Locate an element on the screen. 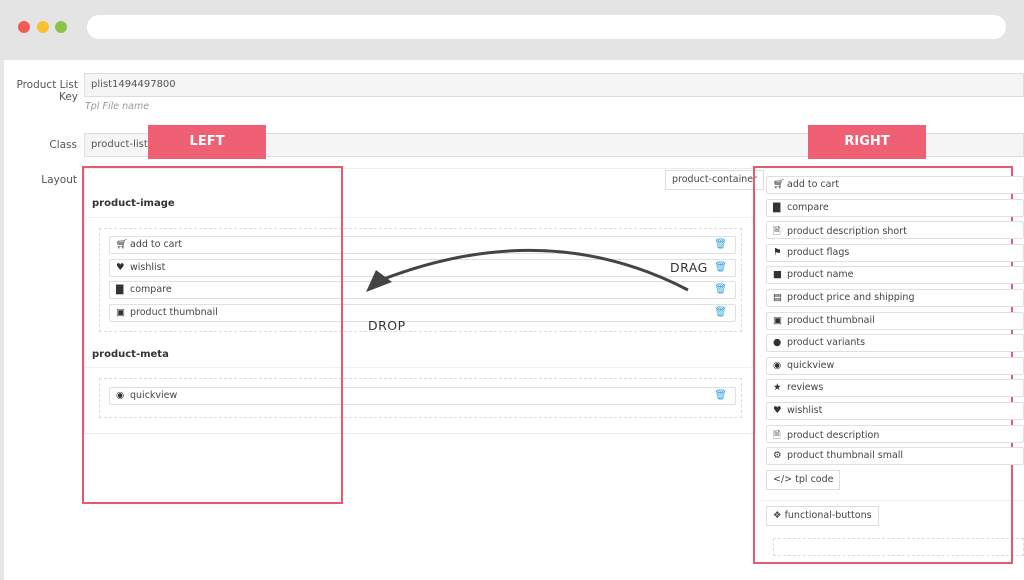 This screenshot has width=1024, height=580. right-item-product-description: 🗎︎ product description is located at coordinates (895, 433).